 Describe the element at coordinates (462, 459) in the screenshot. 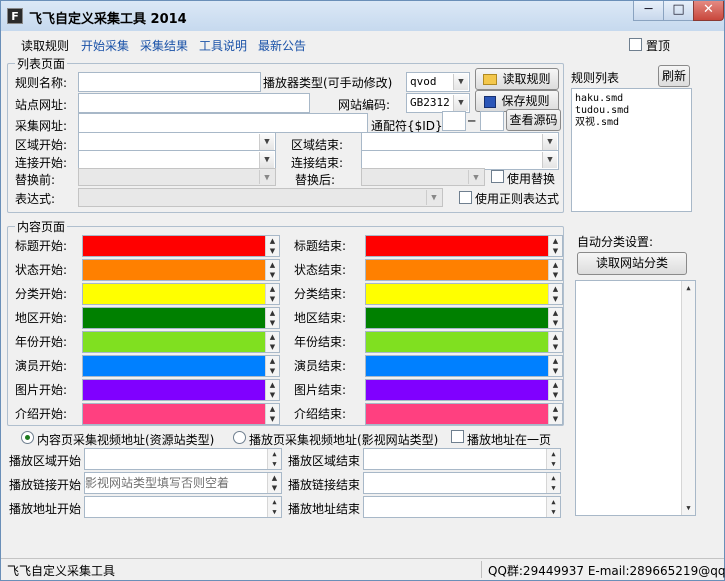

I see `play-area-end-input: ▲ ▼` at that location.